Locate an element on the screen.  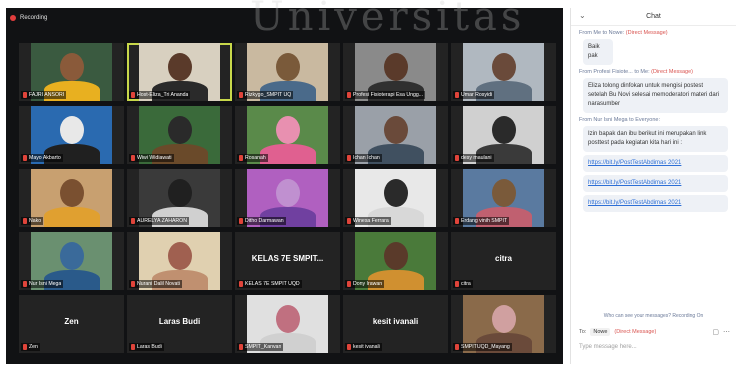
participant-tile: Dony Irawan is located at coordinates (395, 261).